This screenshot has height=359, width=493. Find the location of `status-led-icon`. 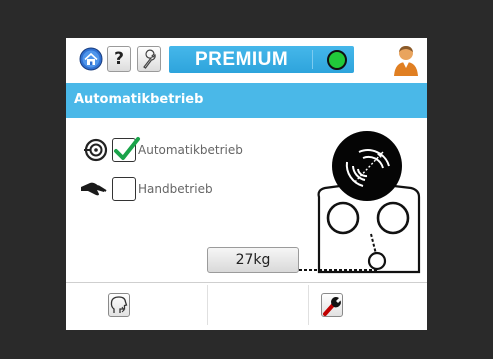

status-led-icon is located at coordinates (337, 60).